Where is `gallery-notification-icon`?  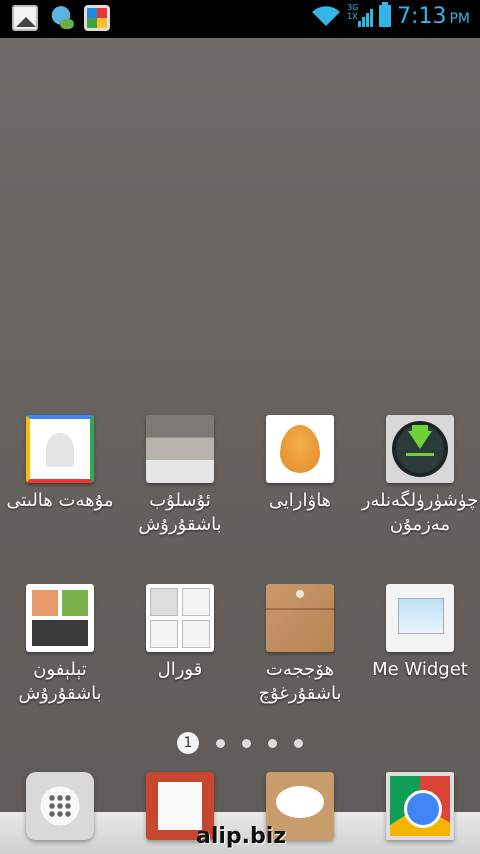 gallery-notification-icon is located at coordinates (25, 18).